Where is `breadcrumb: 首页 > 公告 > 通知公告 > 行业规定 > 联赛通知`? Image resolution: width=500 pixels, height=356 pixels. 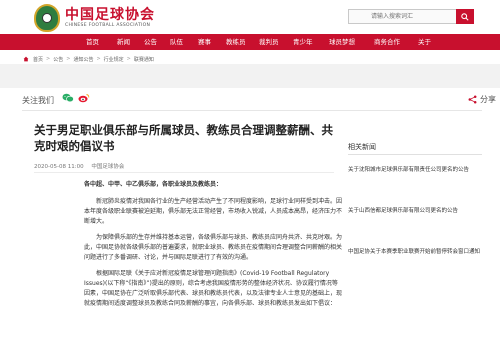
breadcrumb: 首页 > 公告 > 通知公告 > 行业规定 > 联赛通知 is located at coordinates (88, 59).